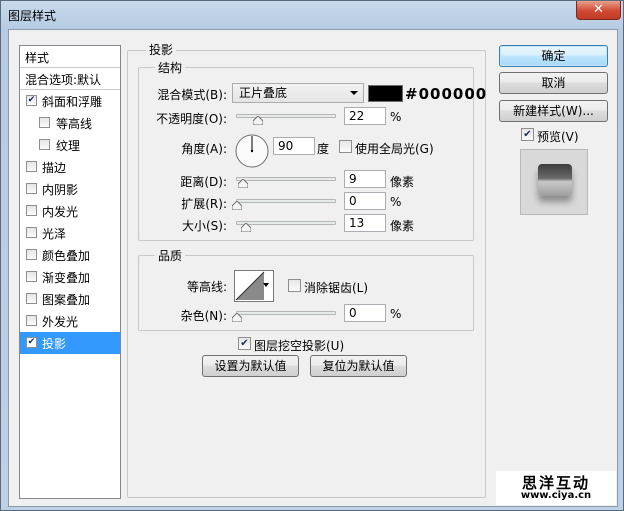  I want to click on size-slider-thumb, so click(246, 227).